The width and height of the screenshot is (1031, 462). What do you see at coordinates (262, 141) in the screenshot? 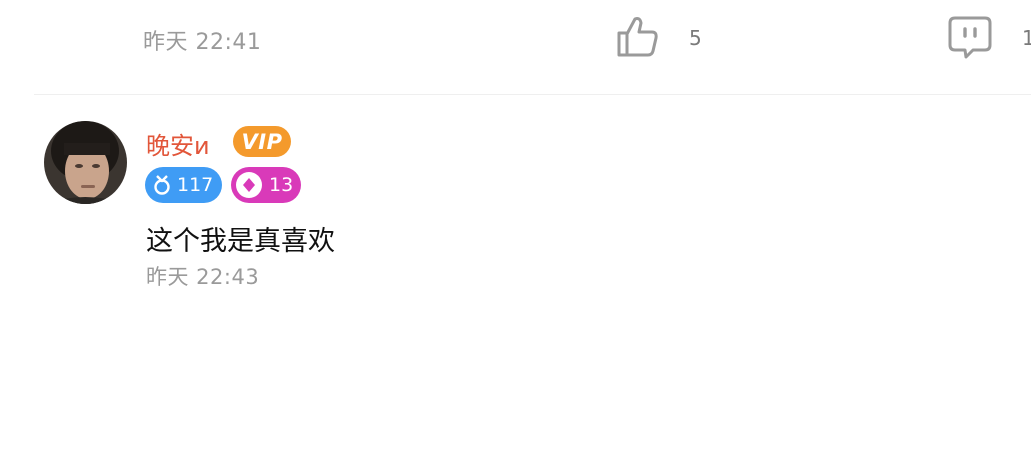
I see `vip-badge: VIP` at bounding box center [262, 141].